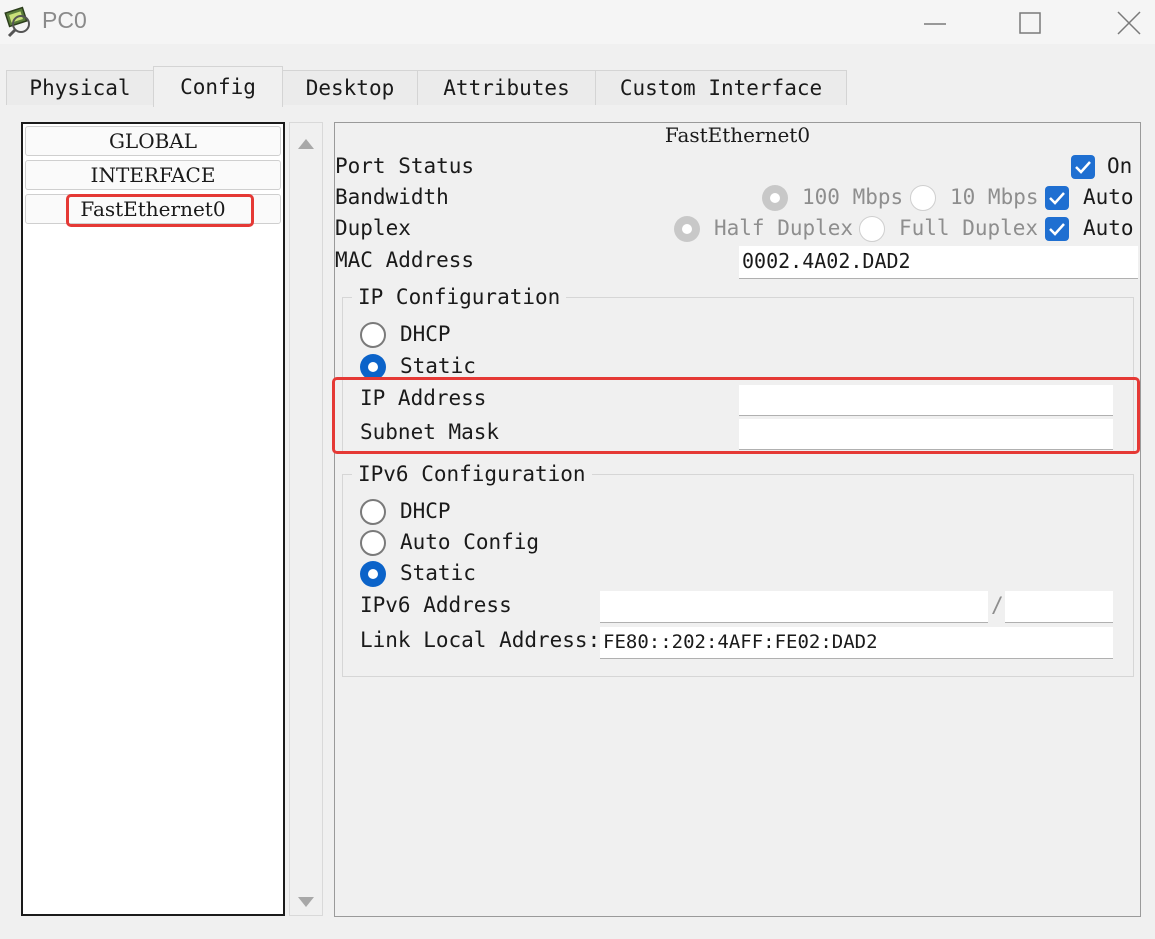  I want to click on panel-title: FastEthernet0, so click(737, 135).